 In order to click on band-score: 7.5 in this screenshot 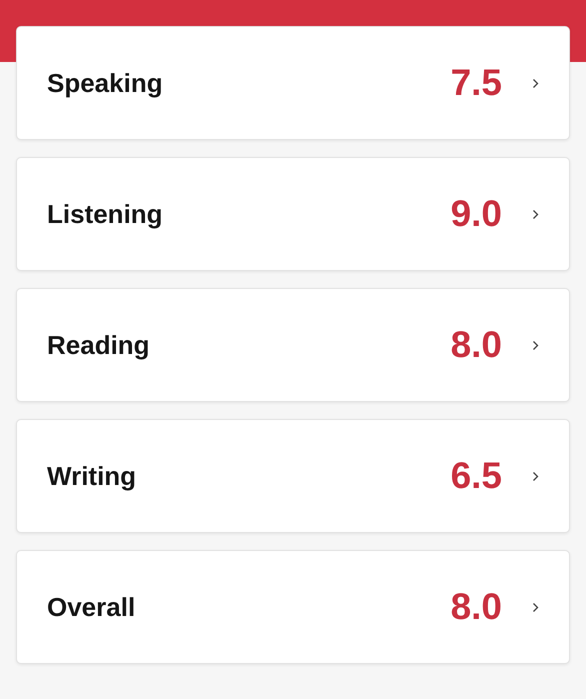, I will do `click(476, 83)`.